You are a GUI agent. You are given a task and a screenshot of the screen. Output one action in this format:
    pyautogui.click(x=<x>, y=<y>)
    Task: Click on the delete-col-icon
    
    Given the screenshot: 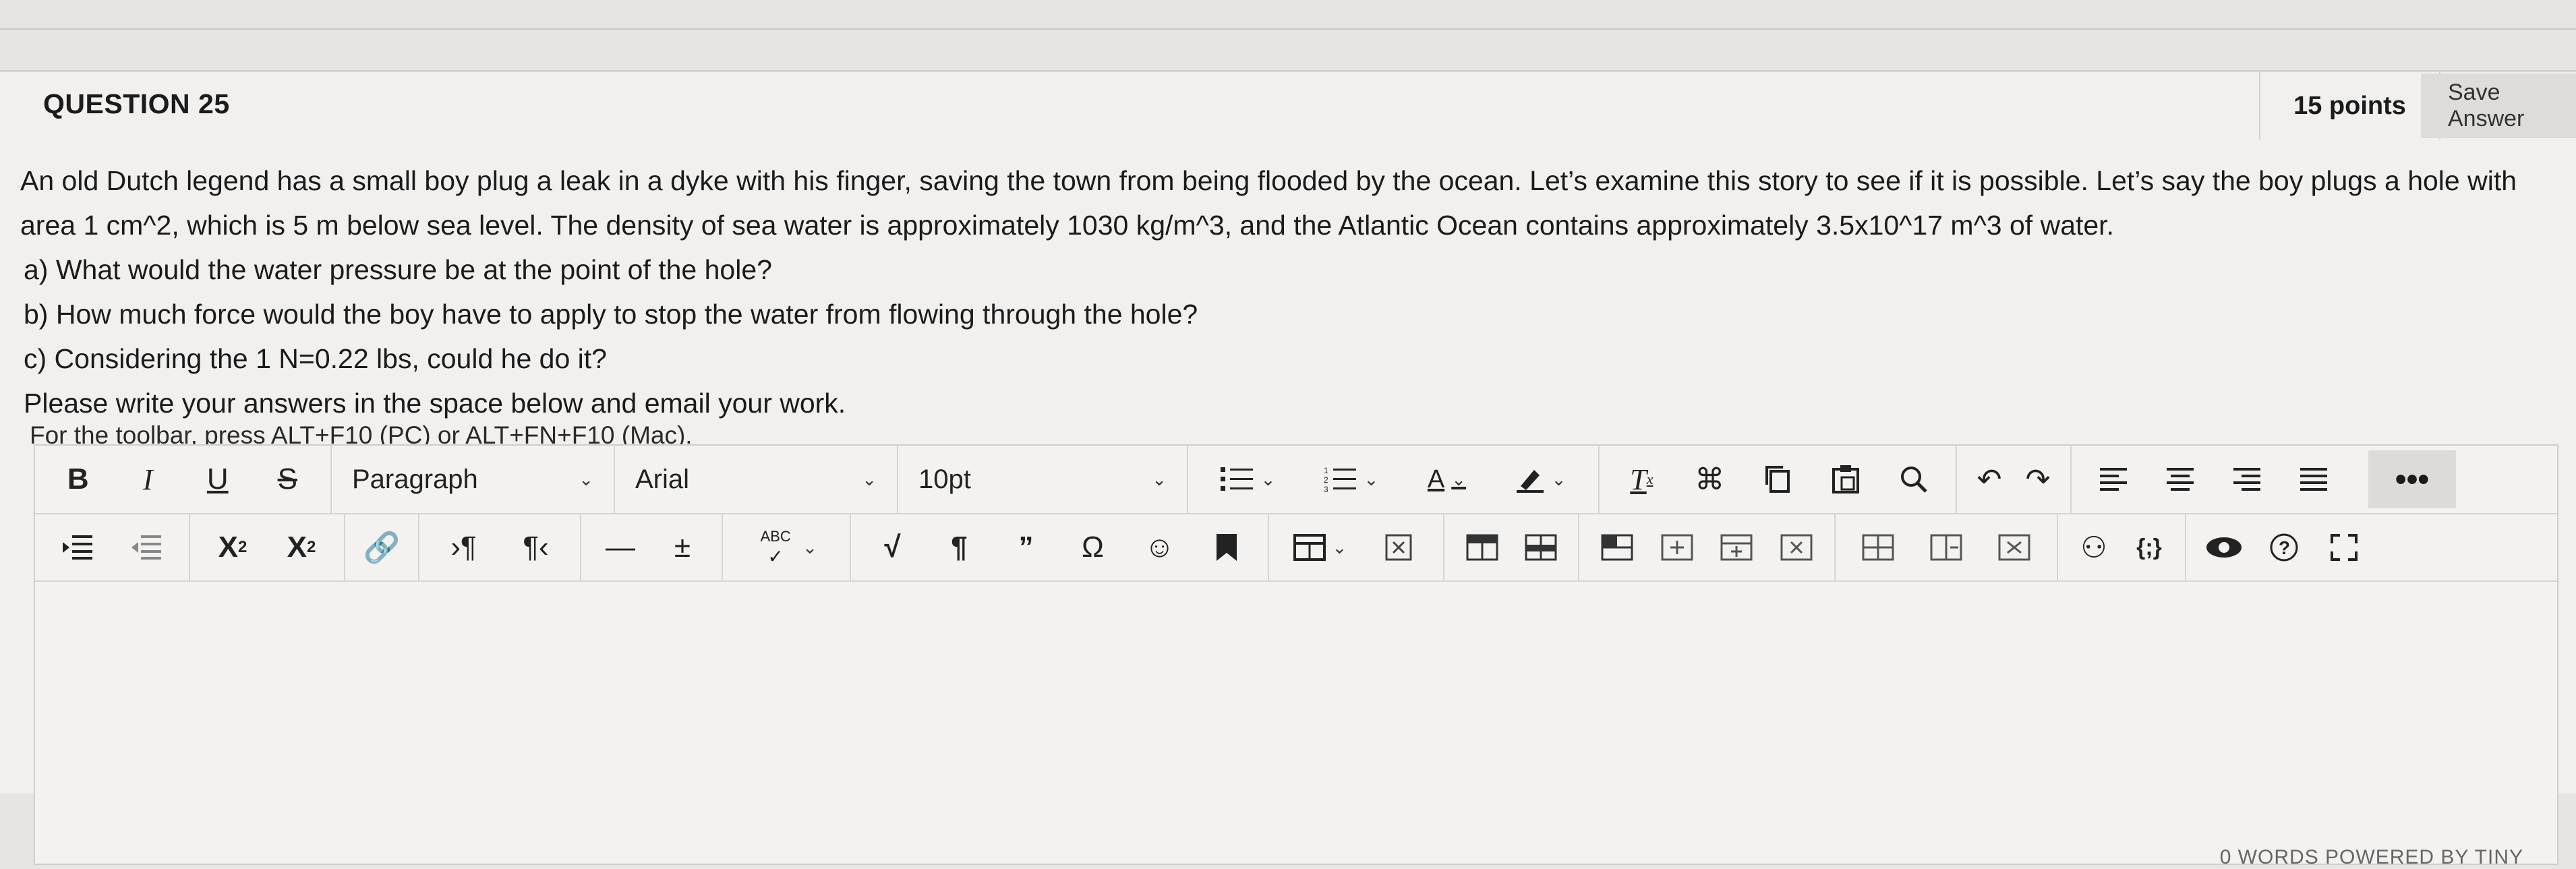 What is the action you would take?
    pyautogui.click(x=2014, y=547)
    